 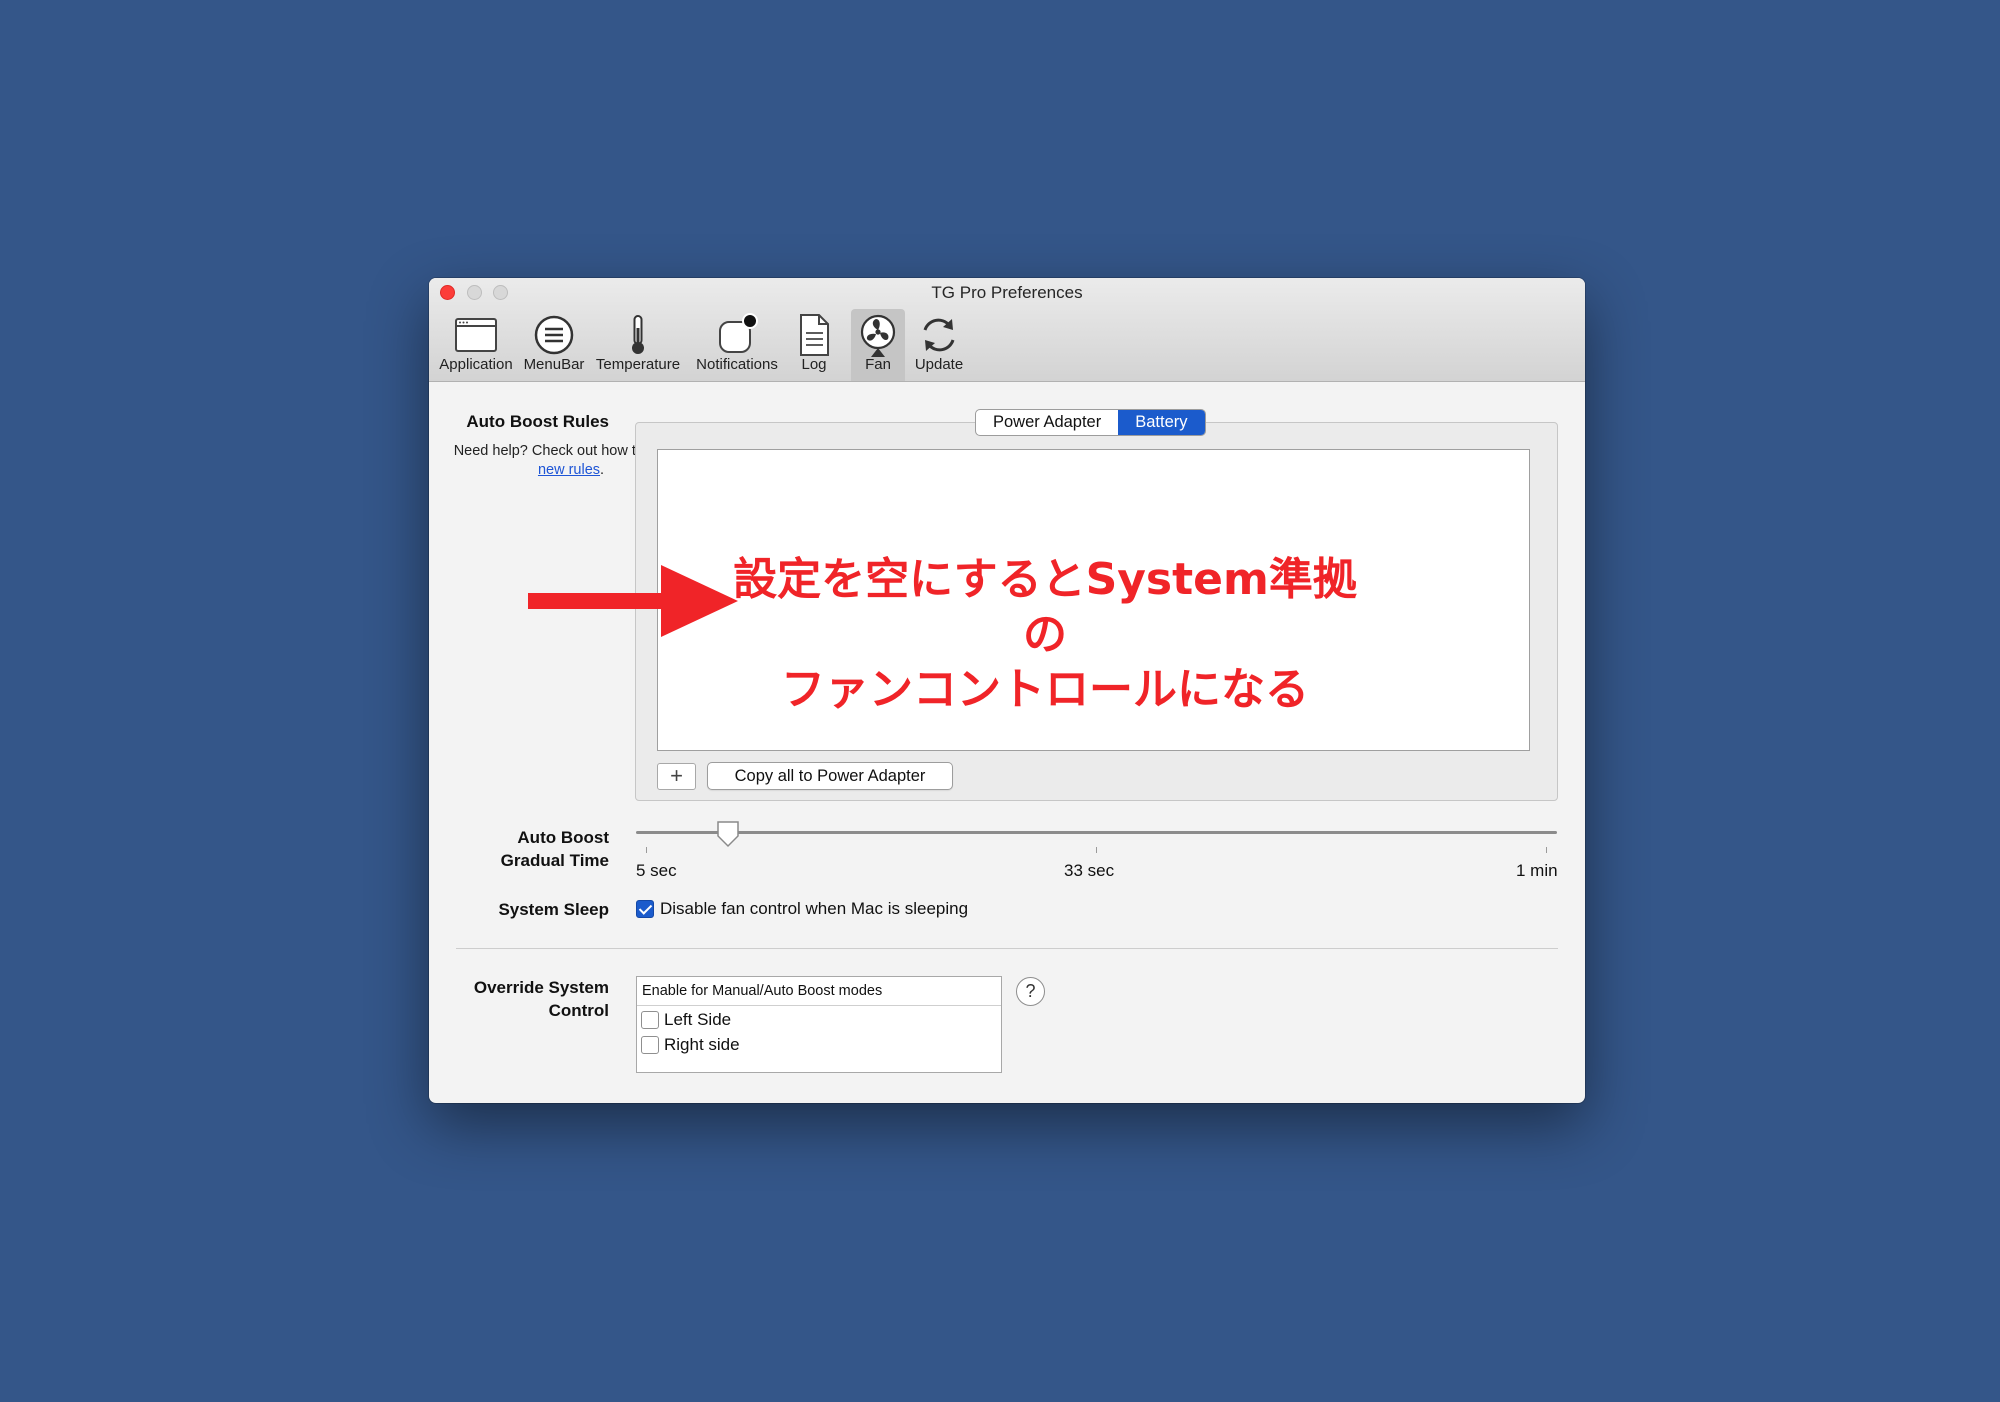 What do you see at coordinates (602, 470) in the screenshot?
I see `help-suffix: .` at bounding box center [602, 470].